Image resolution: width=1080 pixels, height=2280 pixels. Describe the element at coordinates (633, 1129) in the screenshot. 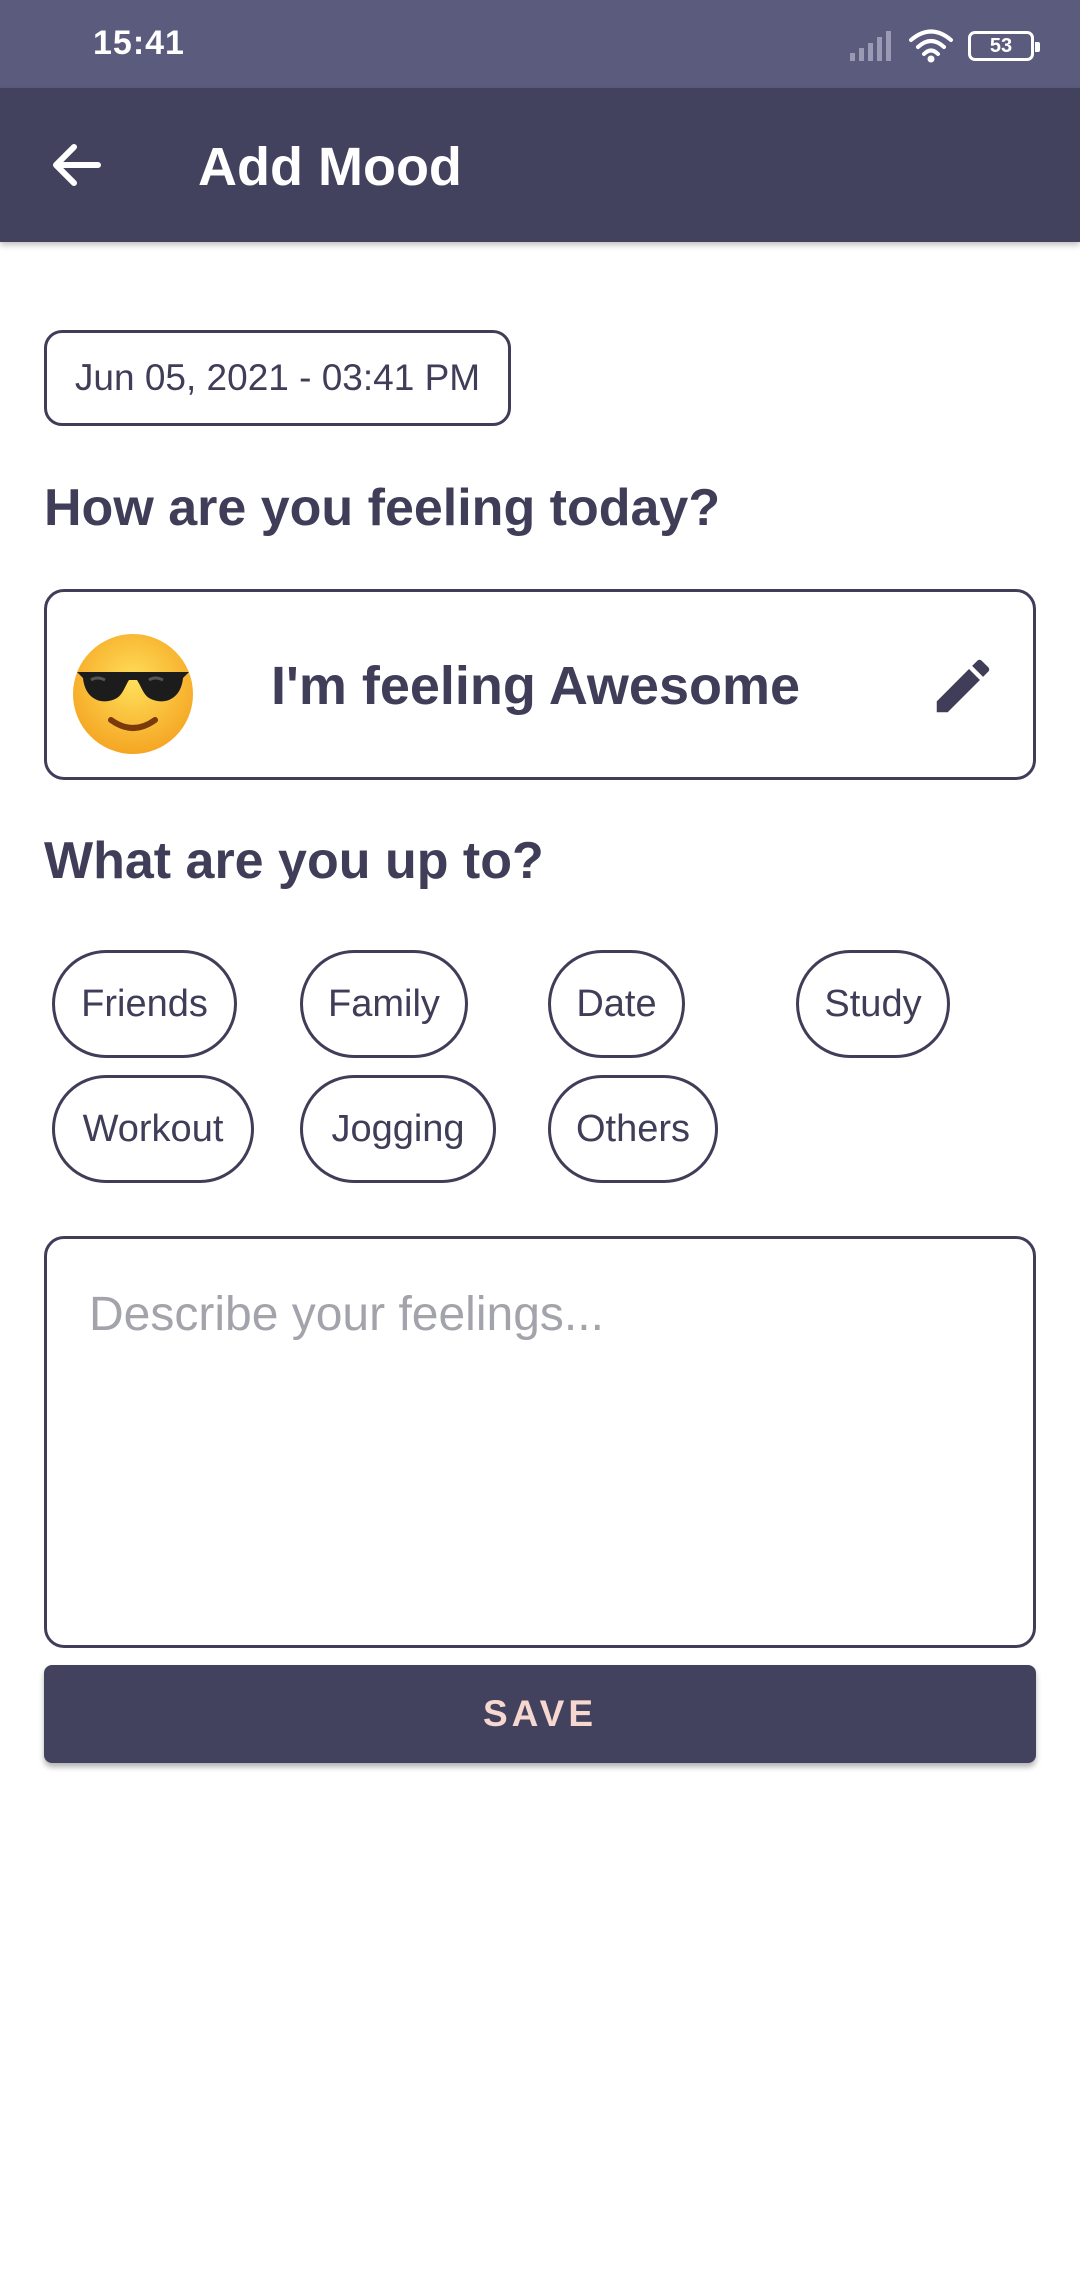

I see `activity-chip-others: Others` at that location.